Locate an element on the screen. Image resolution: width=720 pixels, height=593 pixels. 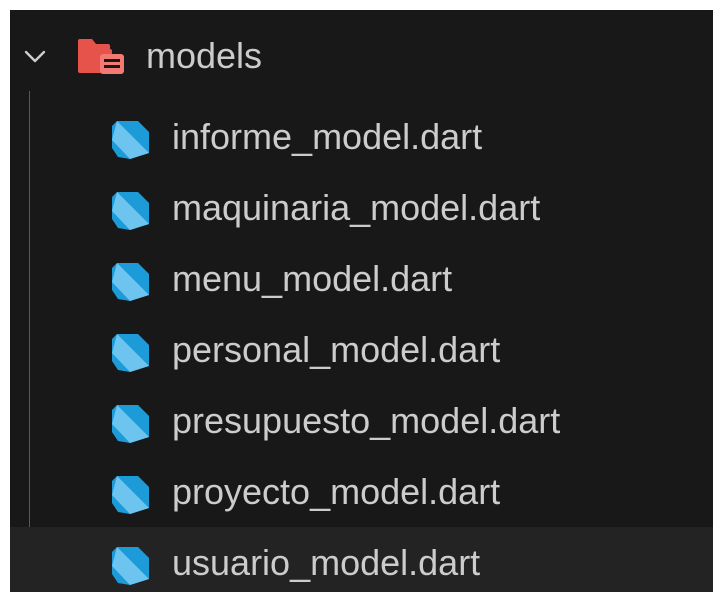
file-row: personal_model.dart is located at coordinates (361, 349).